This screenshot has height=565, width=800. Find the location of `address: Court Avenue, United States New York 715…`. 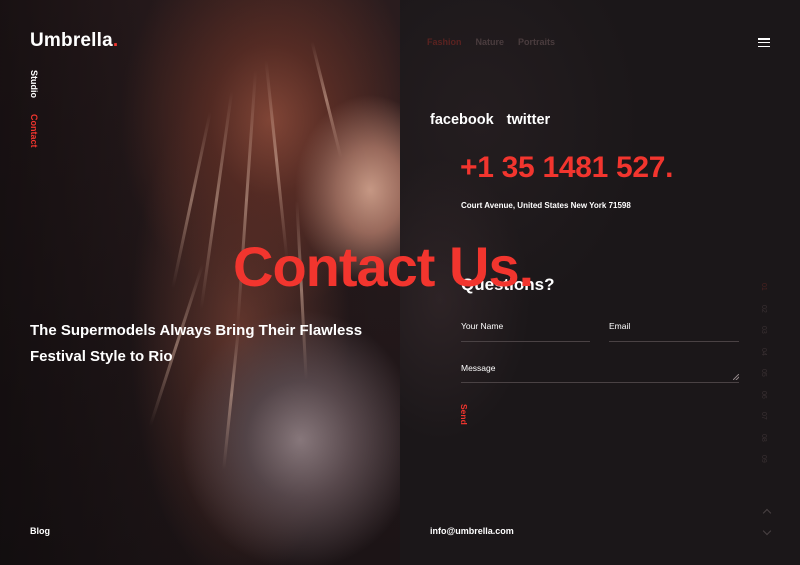

address: Court Avenue, United States New York 715… is located at coordinates (546, 205).